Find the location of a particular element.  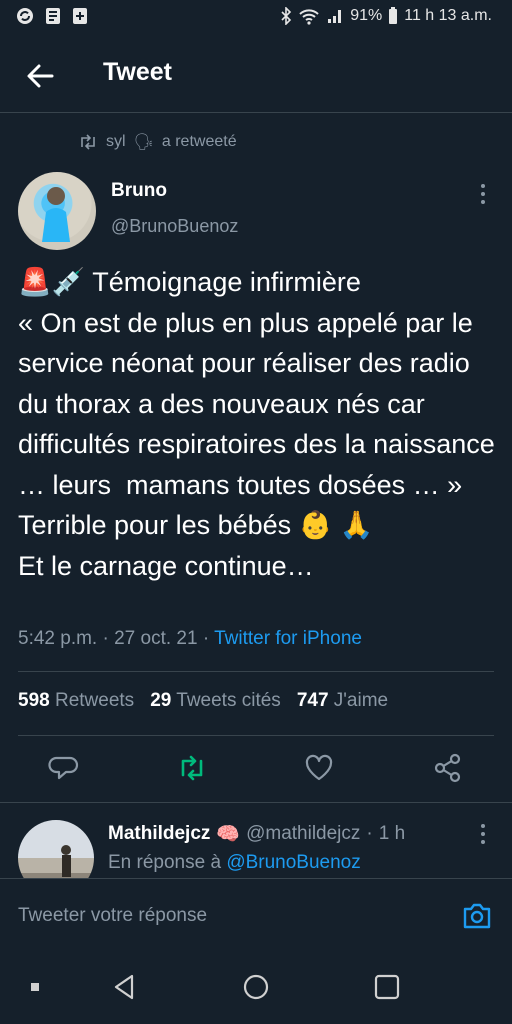

reply-header: Mathildejcz 🧠 @mathildejcz · 1 h is located at coordinates (256, 834).